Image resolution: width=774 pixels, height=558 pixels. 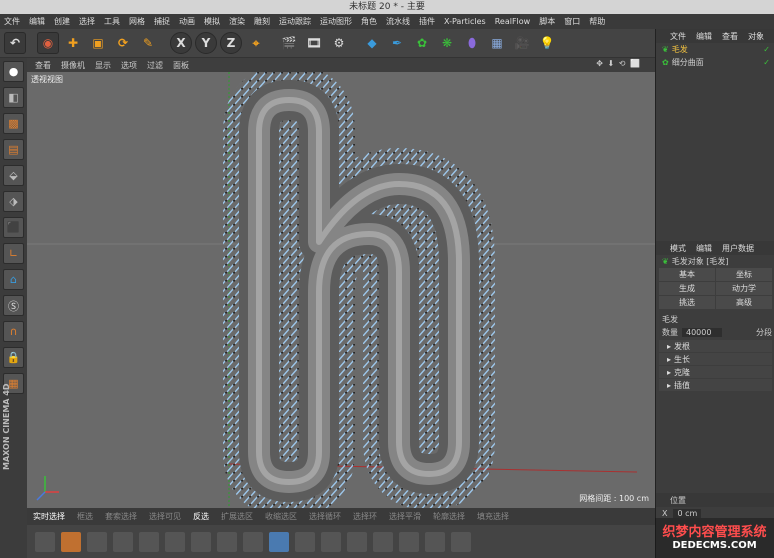 What do you see at coordinates (212, 21) in the screenshot?
I see `menu-simulate: 模拟` at bounding box center [212, 21].